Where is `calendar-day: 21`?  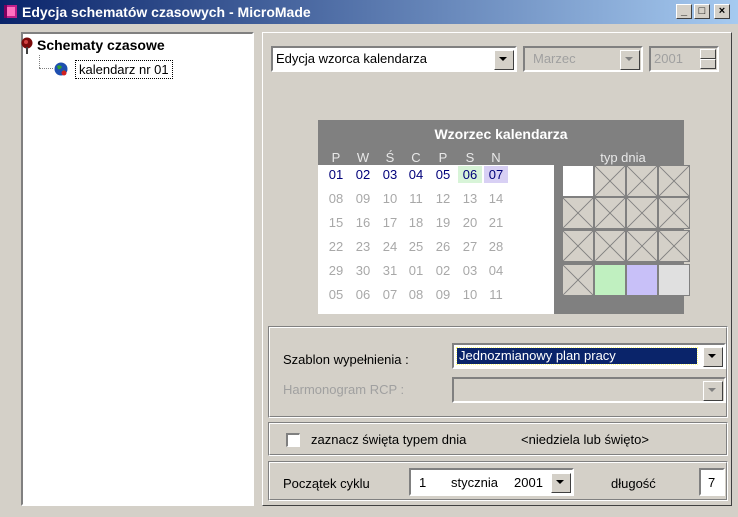
calendar-day: 21 is located at coordinates (496, 222).